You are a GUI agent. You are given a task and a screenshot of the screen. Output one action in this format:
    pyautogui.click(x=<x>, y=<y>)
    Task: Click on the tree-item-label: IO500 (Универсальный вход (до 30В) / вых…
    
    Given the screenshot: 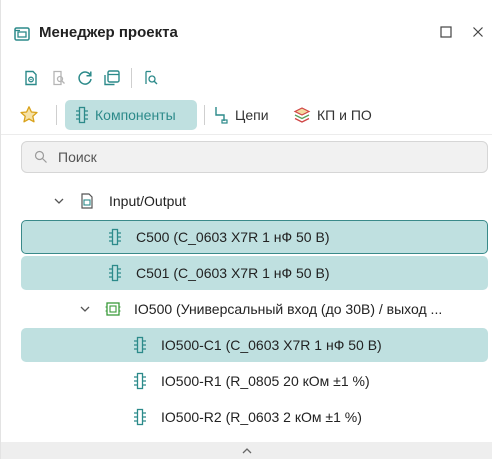 What is the action you would take?
    pyautogui.click(x=288, y=309)
    